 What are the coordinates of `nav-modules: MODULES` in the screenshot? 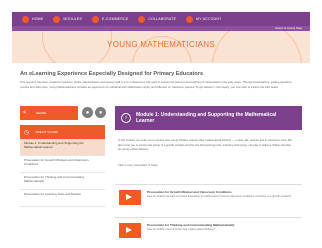 It's located at (67, 19).